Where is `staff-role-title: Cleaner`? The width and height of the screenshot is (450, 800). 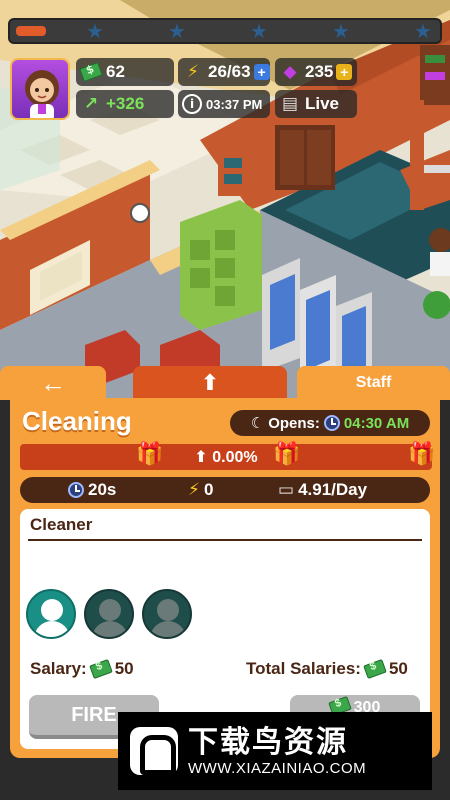 staff-role-title: Cleaner is located at coordinates (61, 524).